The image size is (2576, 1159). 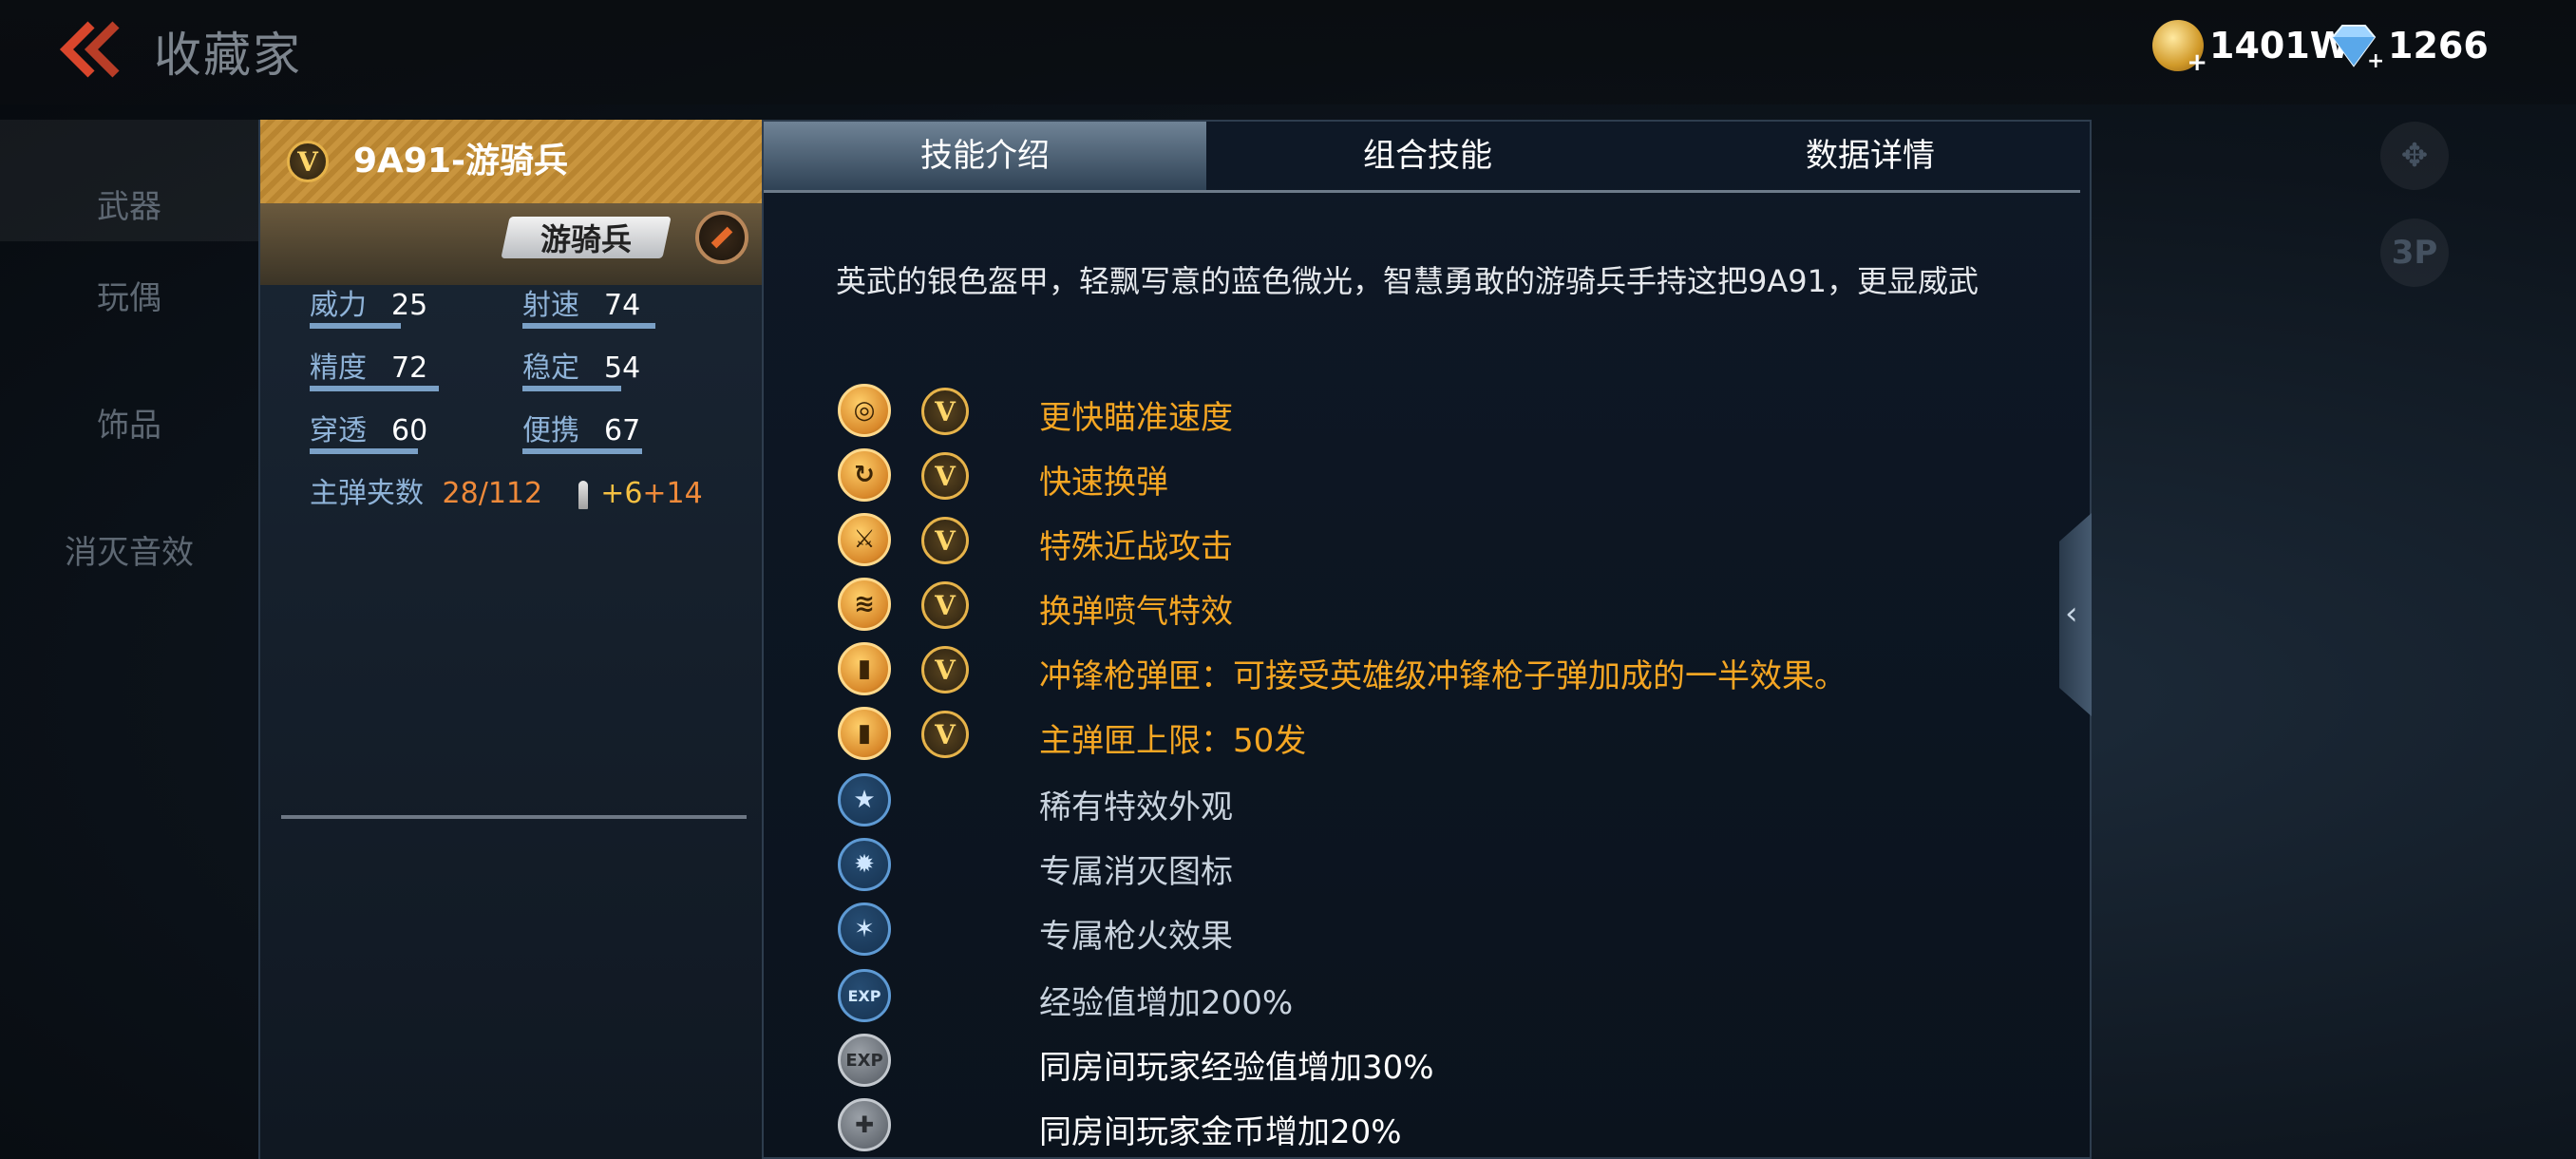 I want to click on ammo-value: 28/112, so click(x=492, y=493).